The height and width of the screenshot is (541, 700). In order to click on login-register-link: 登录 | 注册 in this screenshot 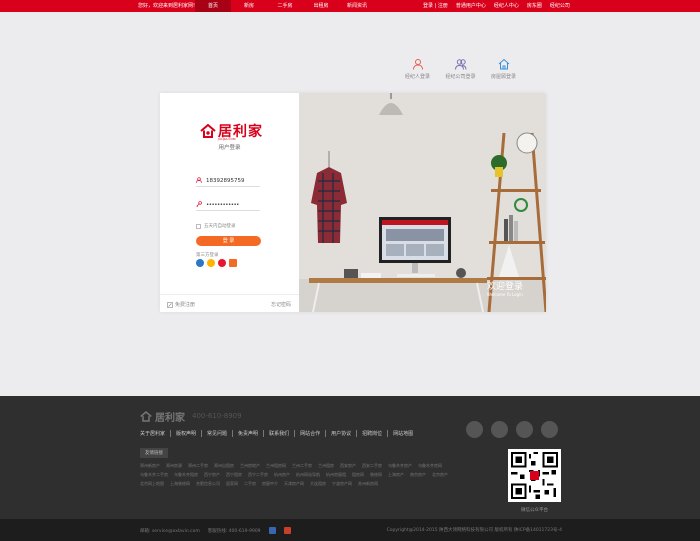, I will do `click(435, 5)`.